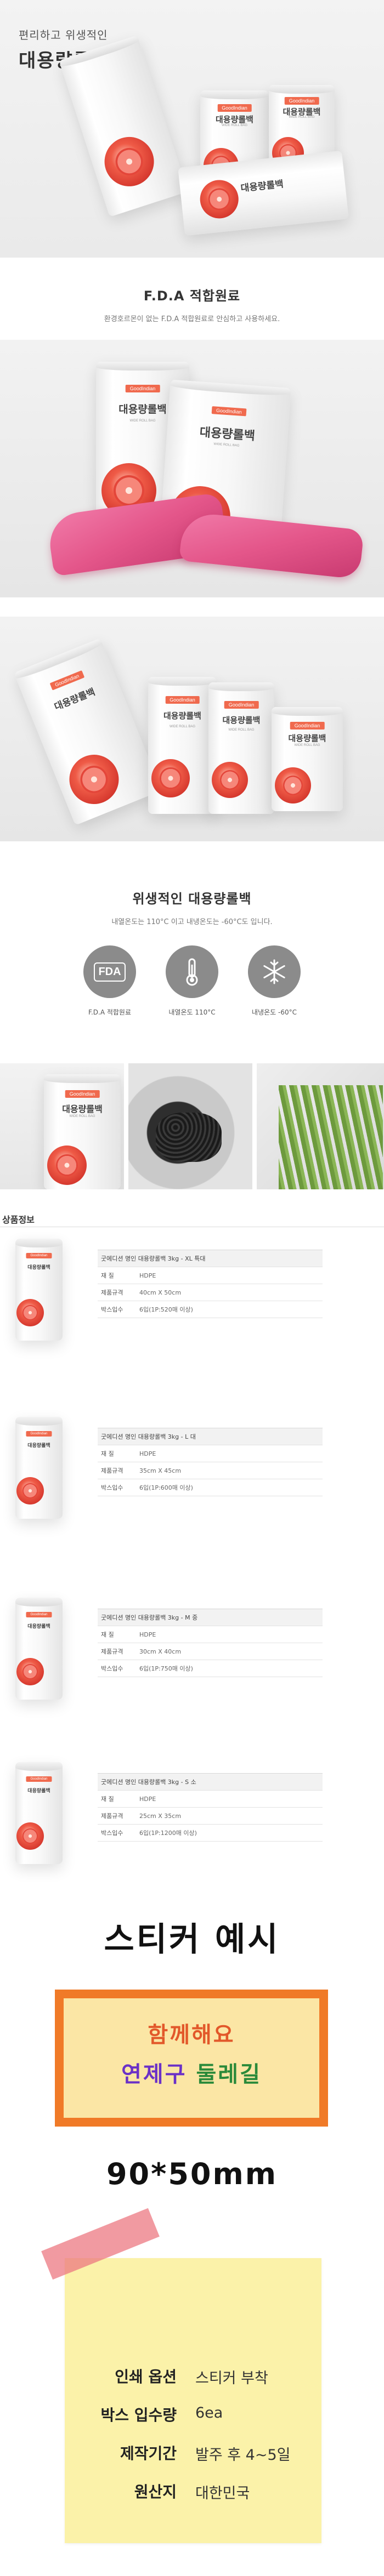 The height and width of the screenshot is (2576, 384). I want to click on fda-label: F.D.A 적합원료, so click(110, 1012).